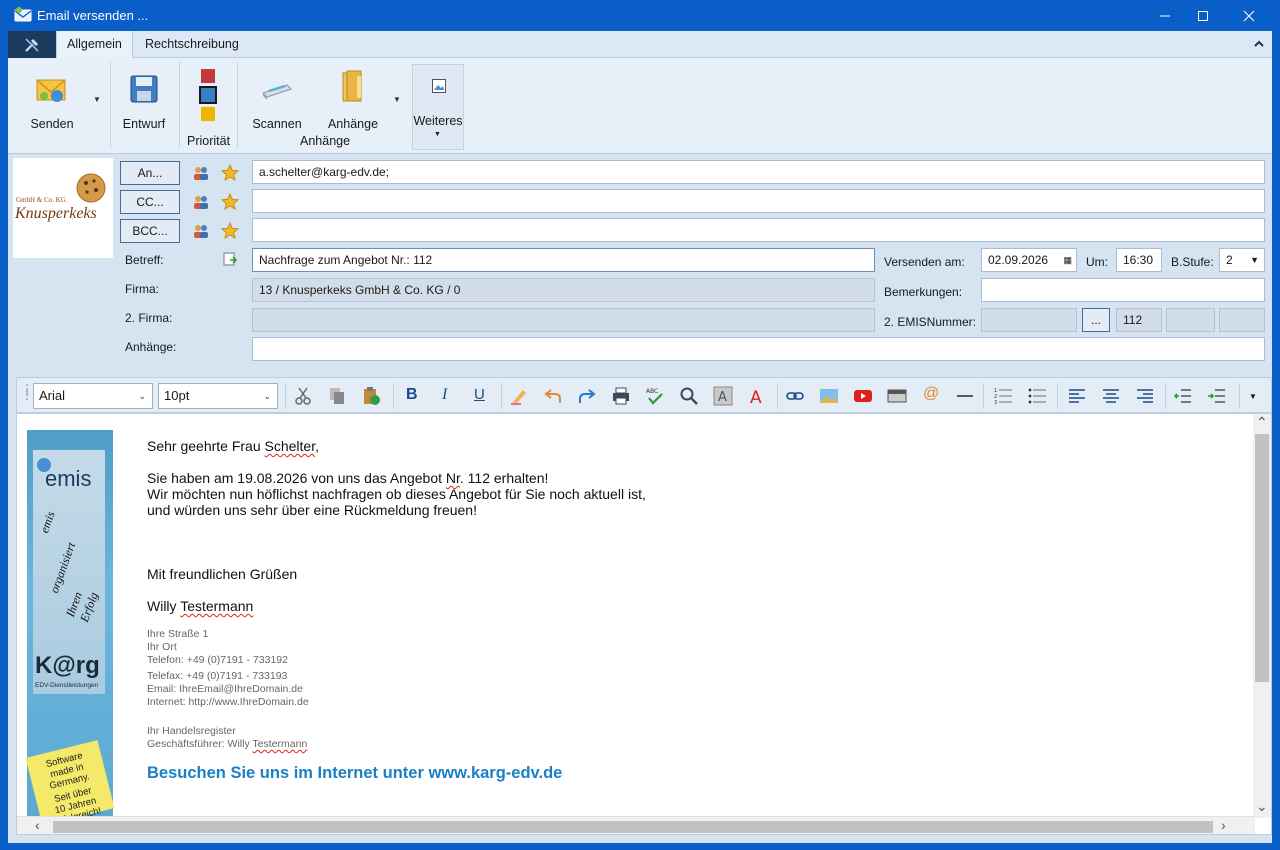  What do you see at coordinates (228, 702) in the screenshot?
I see `sig-web: Internet: http://www.IhreDomain.de` at bounding box center [228, 702].